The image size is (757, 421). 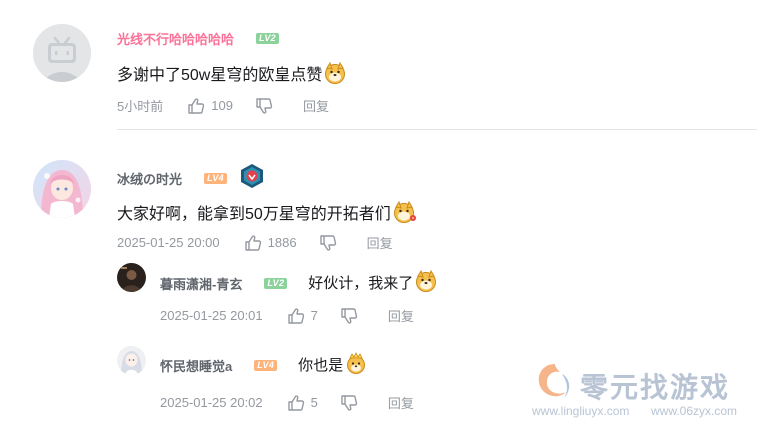 What do you see at coordinates (282, 242) in the screenshot?
I see `like-count: 1886` at bounding box center [282, 242].